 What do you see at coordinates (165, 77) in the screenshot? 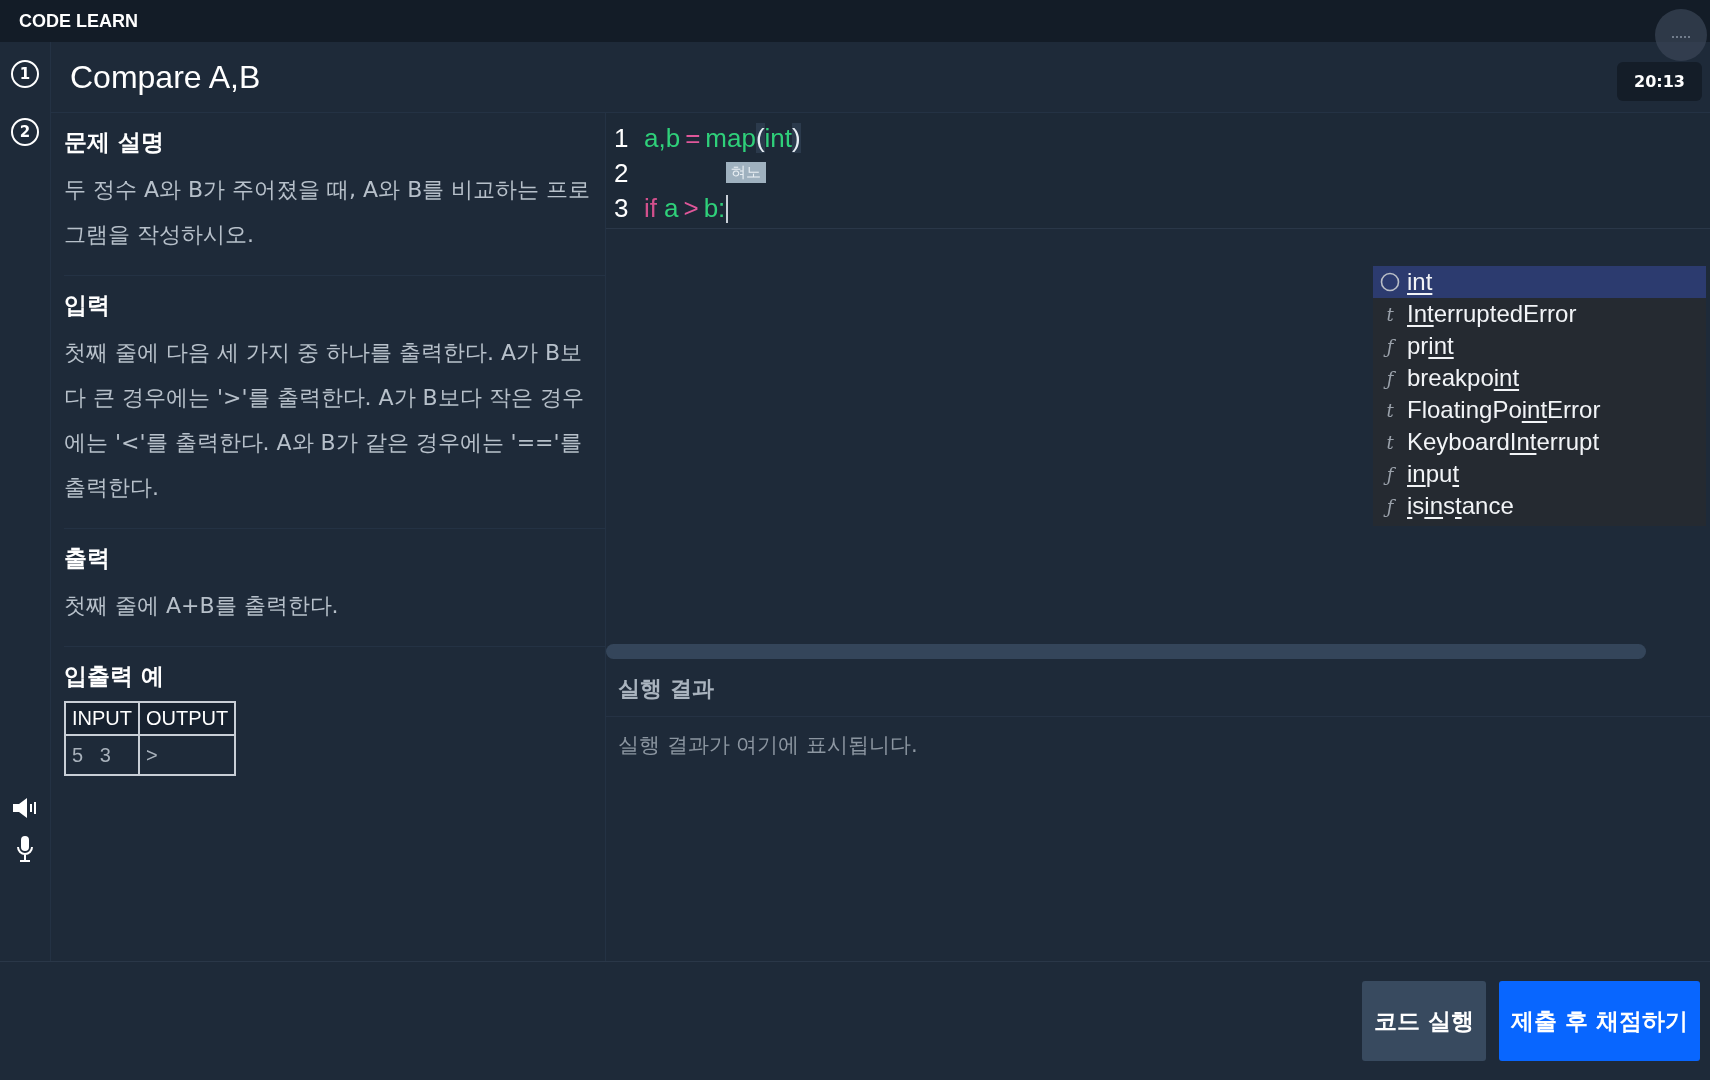
I see `problem-title: Compare A,B` at bounding box center [165, 77].